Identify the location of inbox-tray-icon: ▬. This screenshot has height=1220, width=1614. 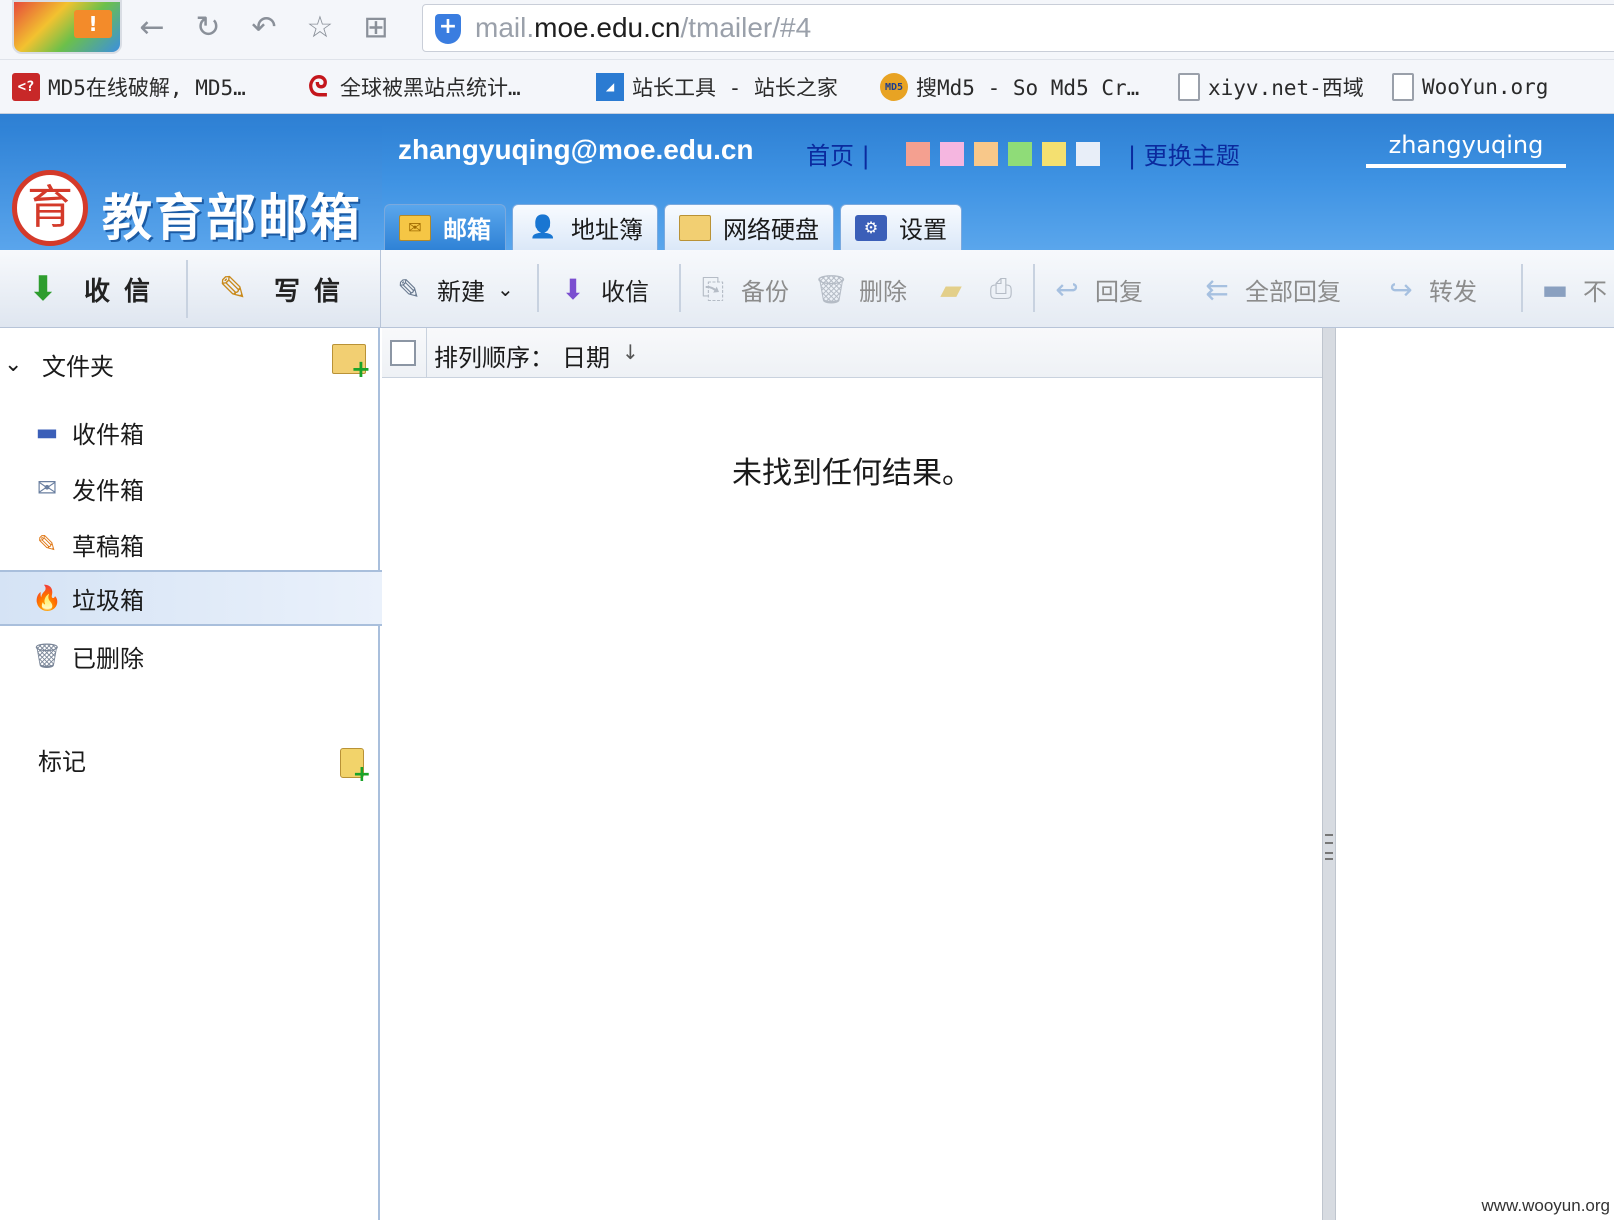
(1555, 289).